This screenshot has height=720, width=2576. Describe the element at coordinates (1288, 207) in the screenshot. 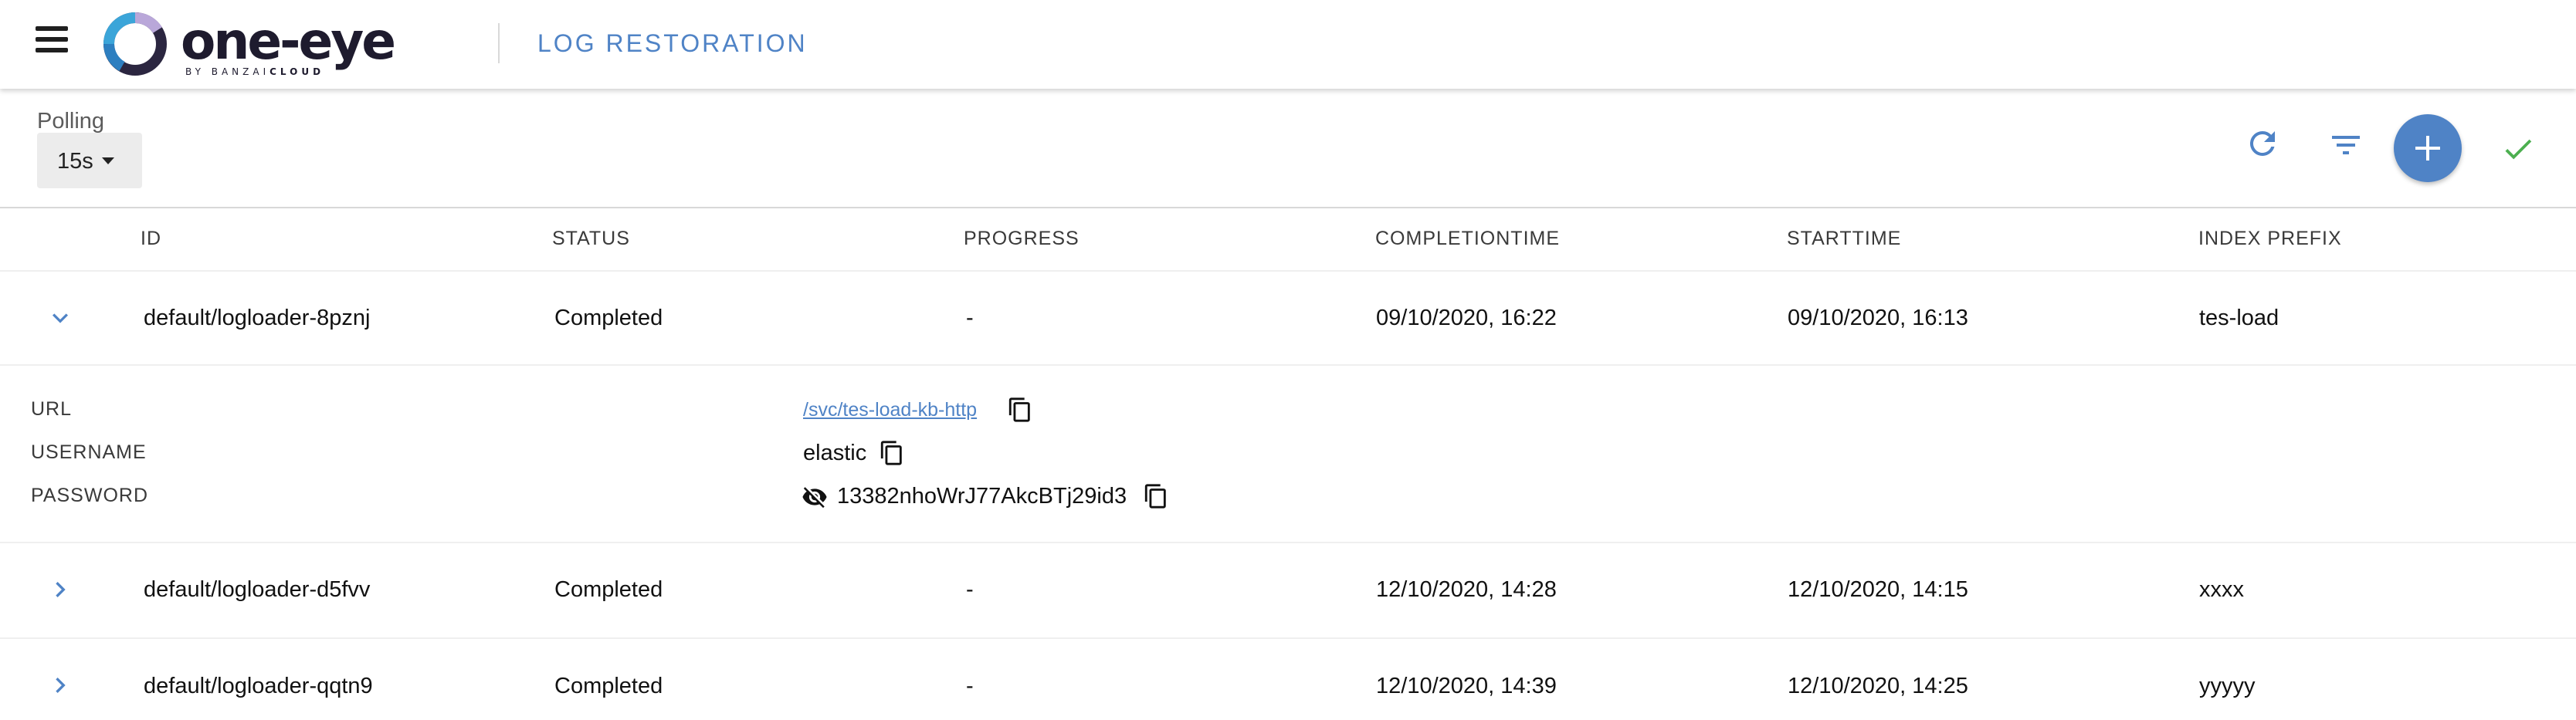

I see `toolbar-divider` at that location.